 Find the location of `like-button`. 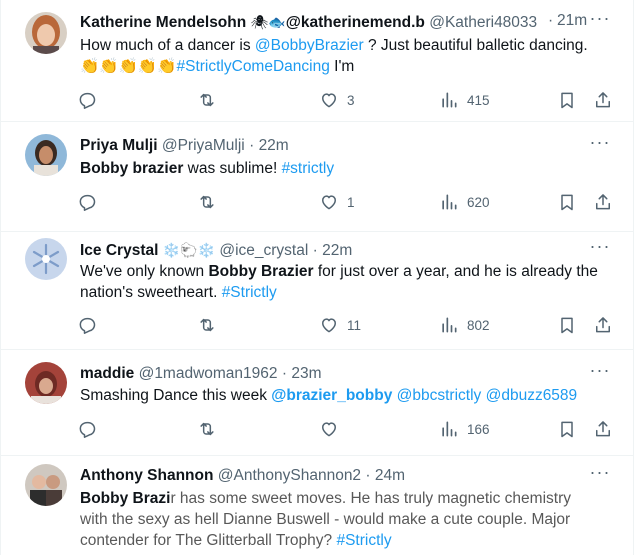

like-button is located at coordinates (329, 429).